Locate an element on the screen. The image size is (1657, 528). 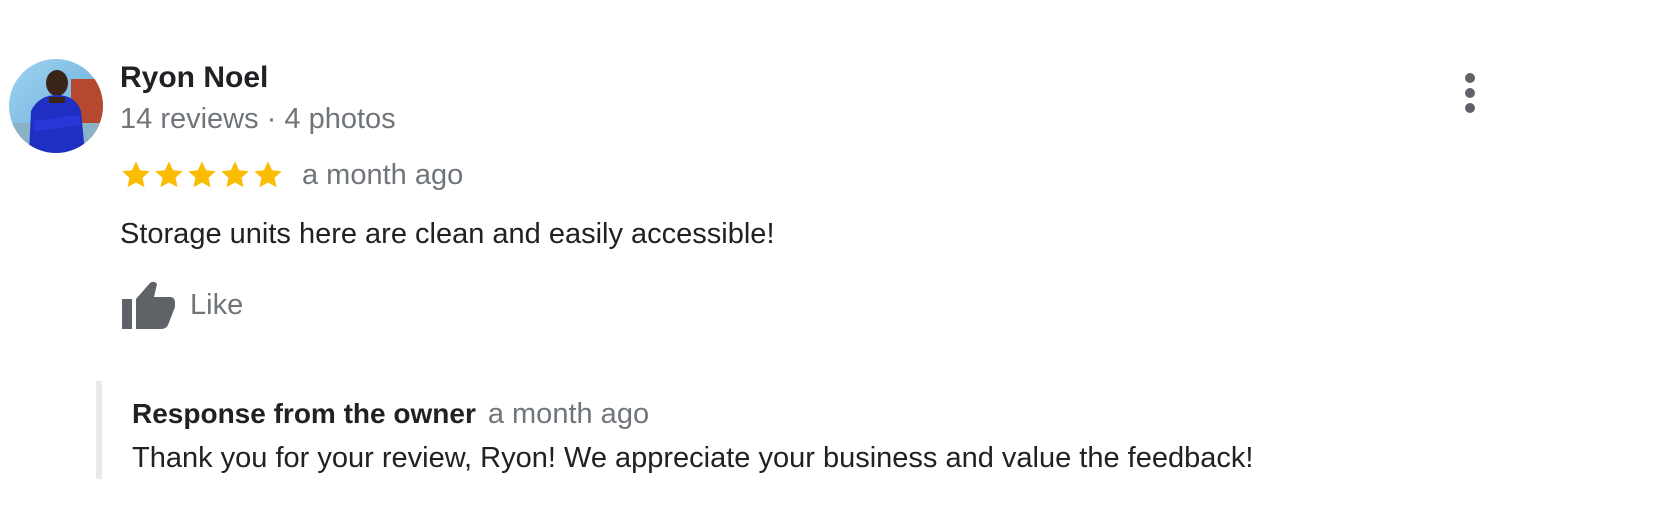
rating-row: a month ago is located at coordinates (291, 175).